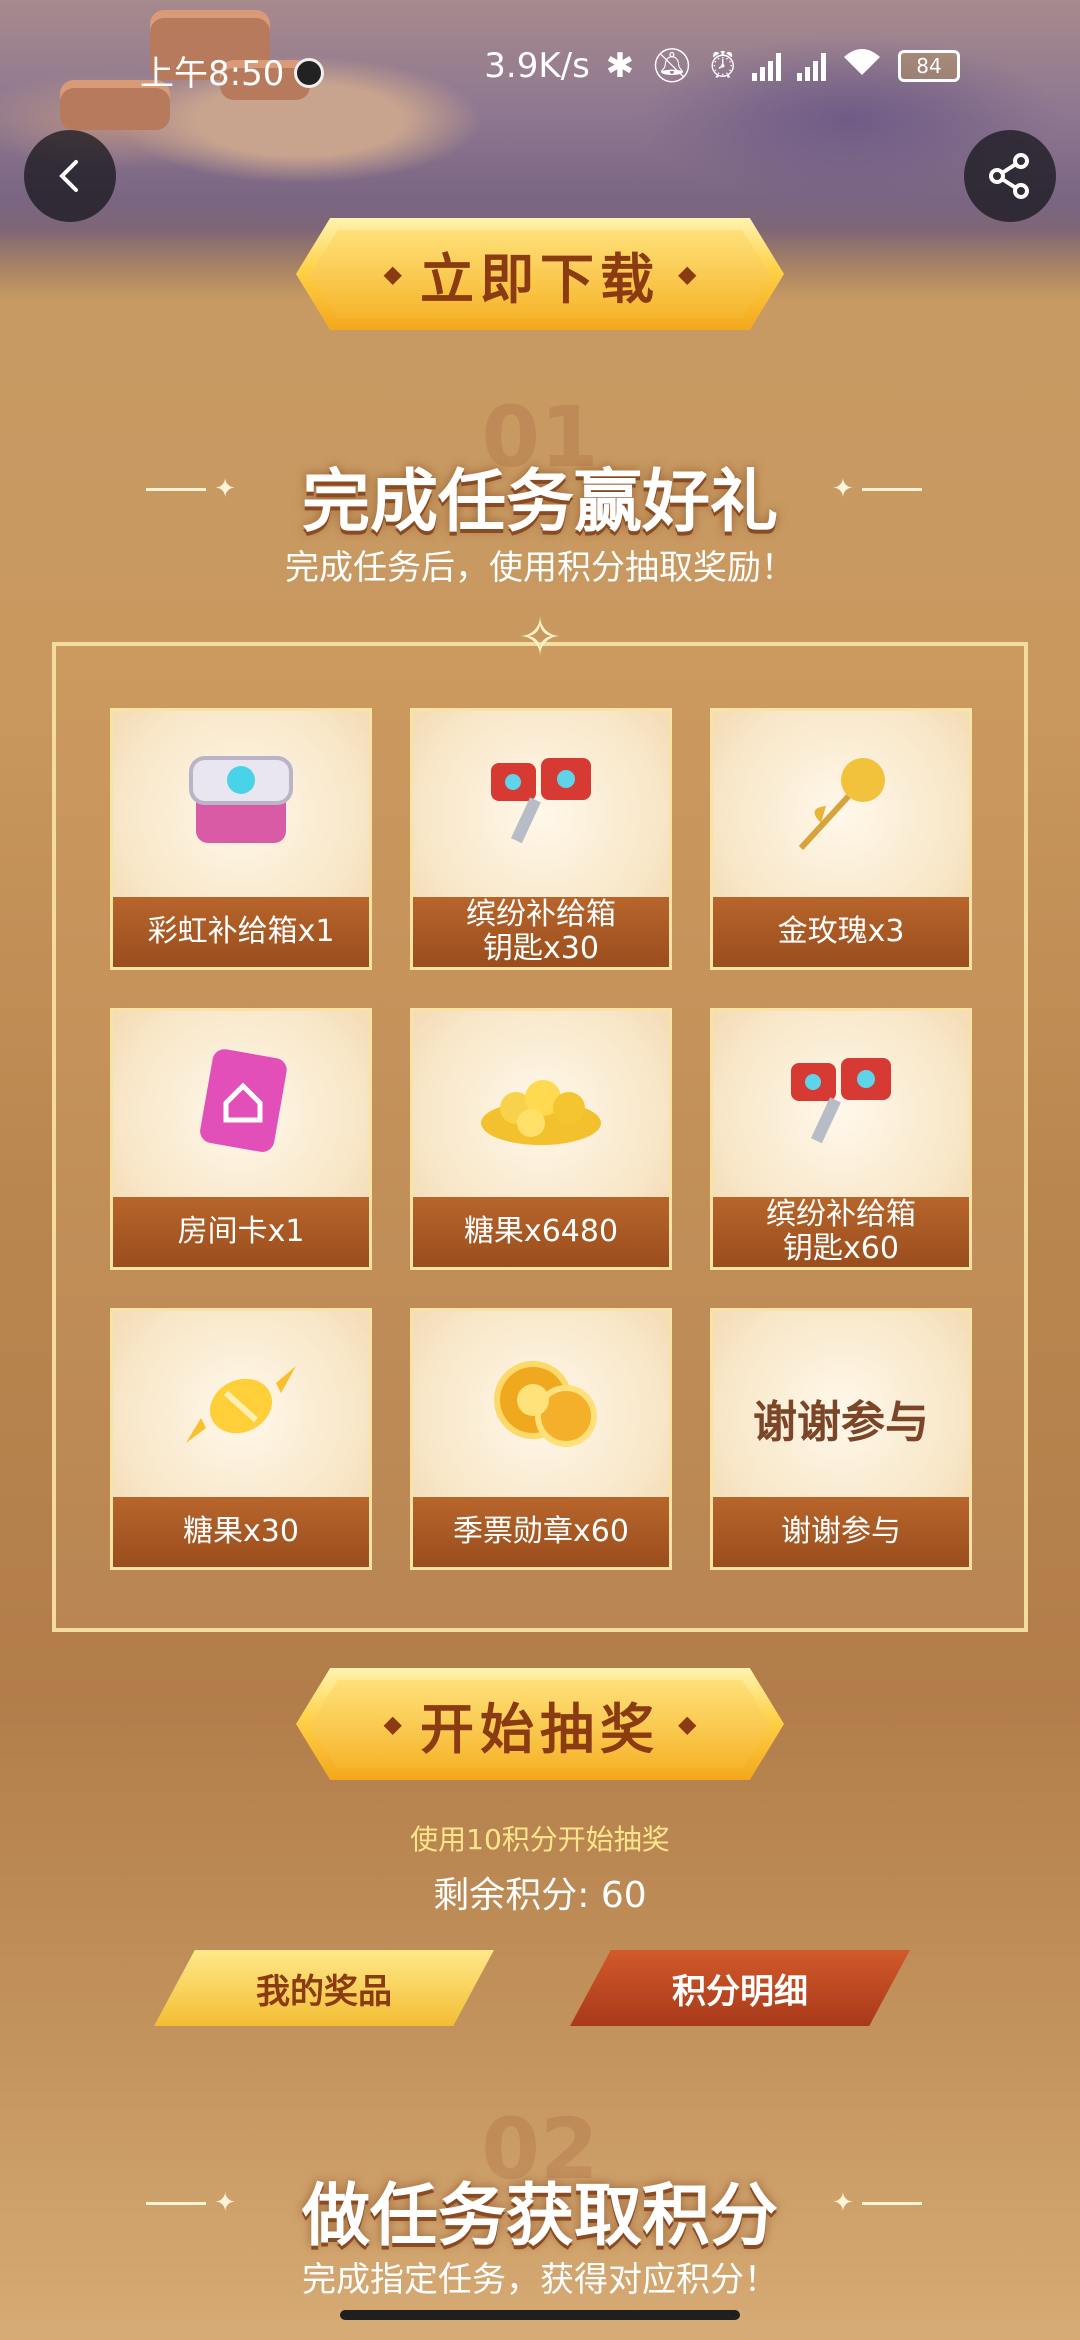 The image size is (1080, 2340). Describe the element at coordinates (545, 1404) in the screenshot. I see `medal-icon` at that location.